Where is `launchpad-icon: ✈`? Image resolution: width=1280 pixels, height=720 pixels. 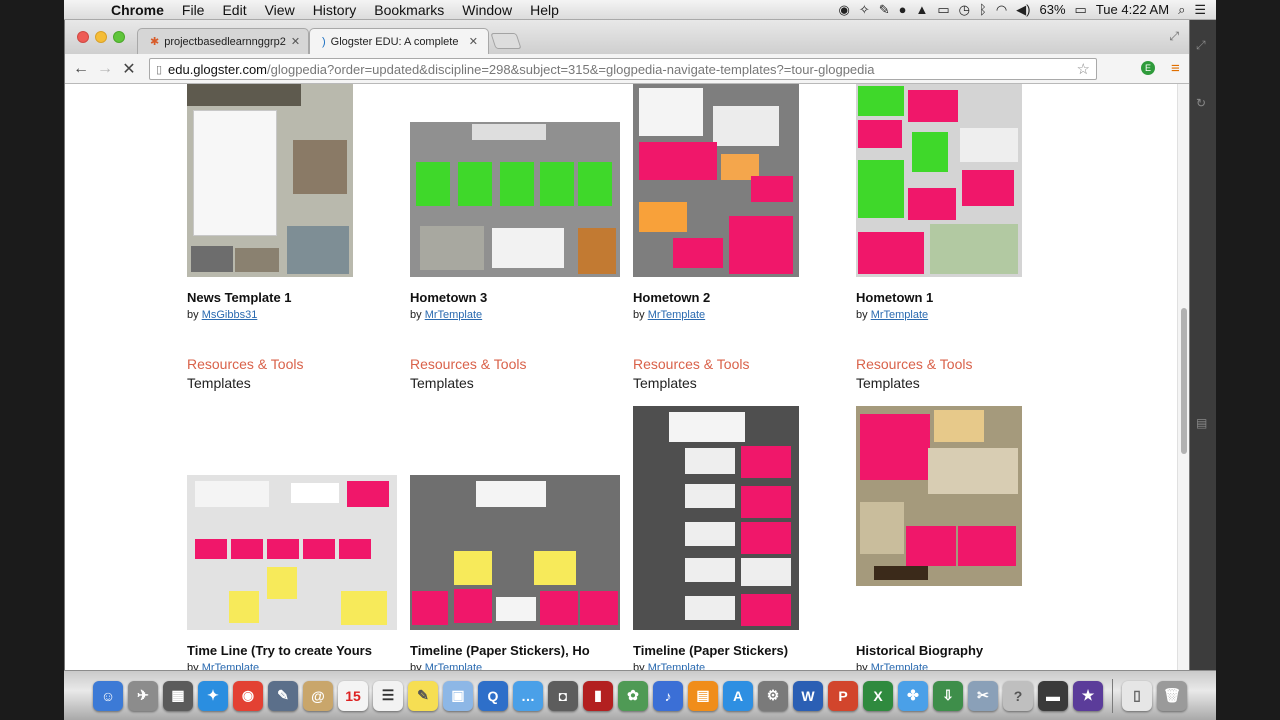 launchpad-icon: ✈ is located at coordinates (143, 695).